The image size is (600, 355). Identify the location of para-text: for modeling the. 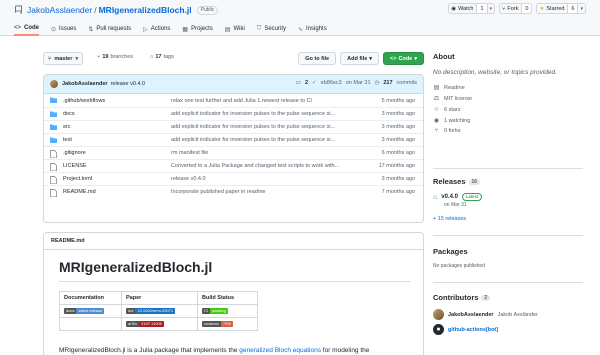
(345, 350).